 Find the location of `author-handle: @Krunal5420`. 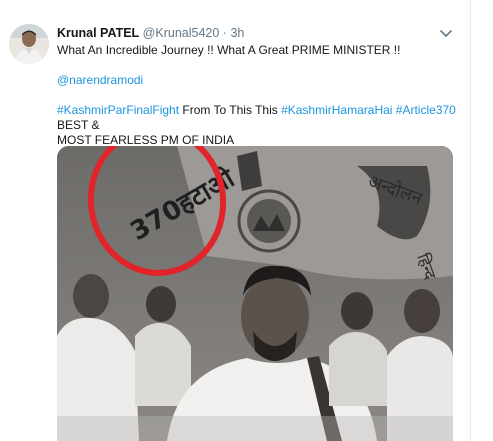

author-handle: @Krunal5420 is located at coordinates (181, 33).